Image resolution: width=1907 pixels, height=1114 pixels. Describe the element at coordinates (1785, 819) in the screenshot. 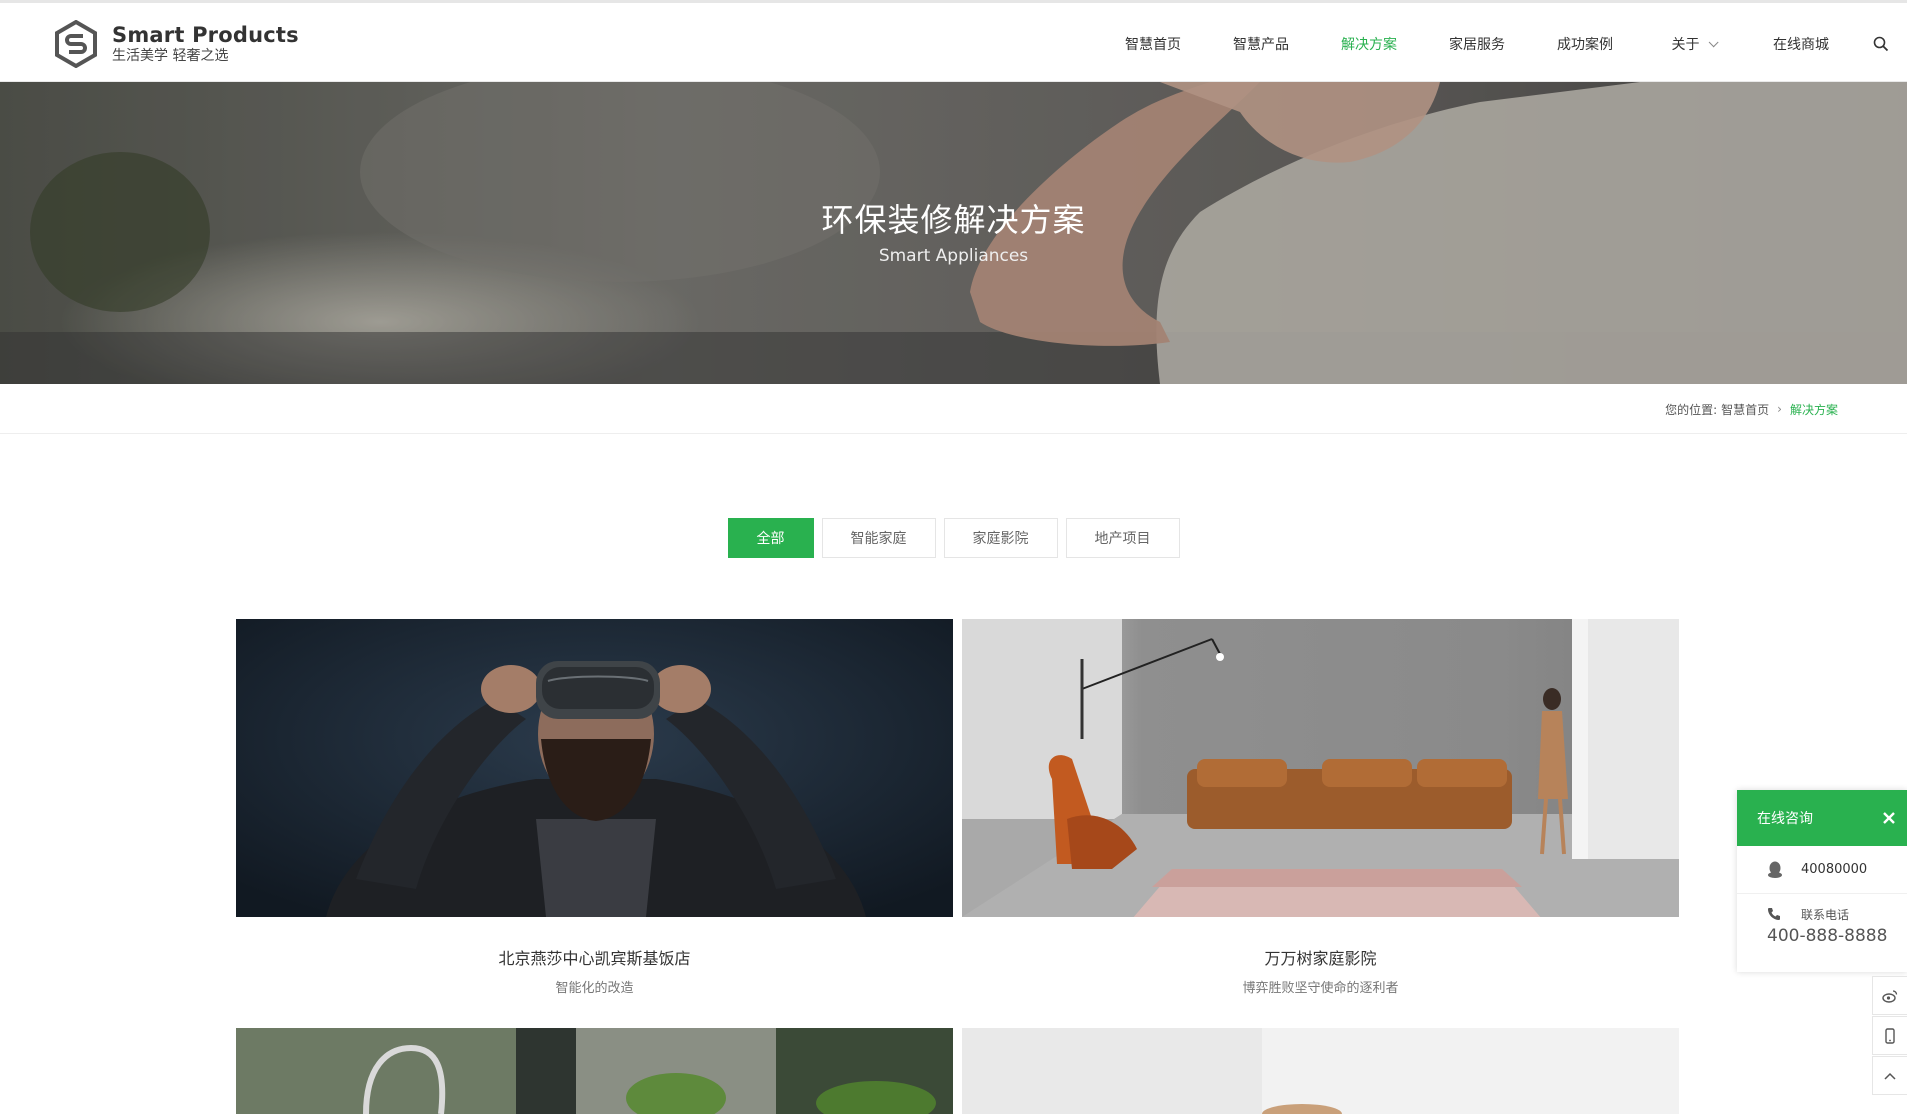

I see `service-title: 在线咨询` at that location.